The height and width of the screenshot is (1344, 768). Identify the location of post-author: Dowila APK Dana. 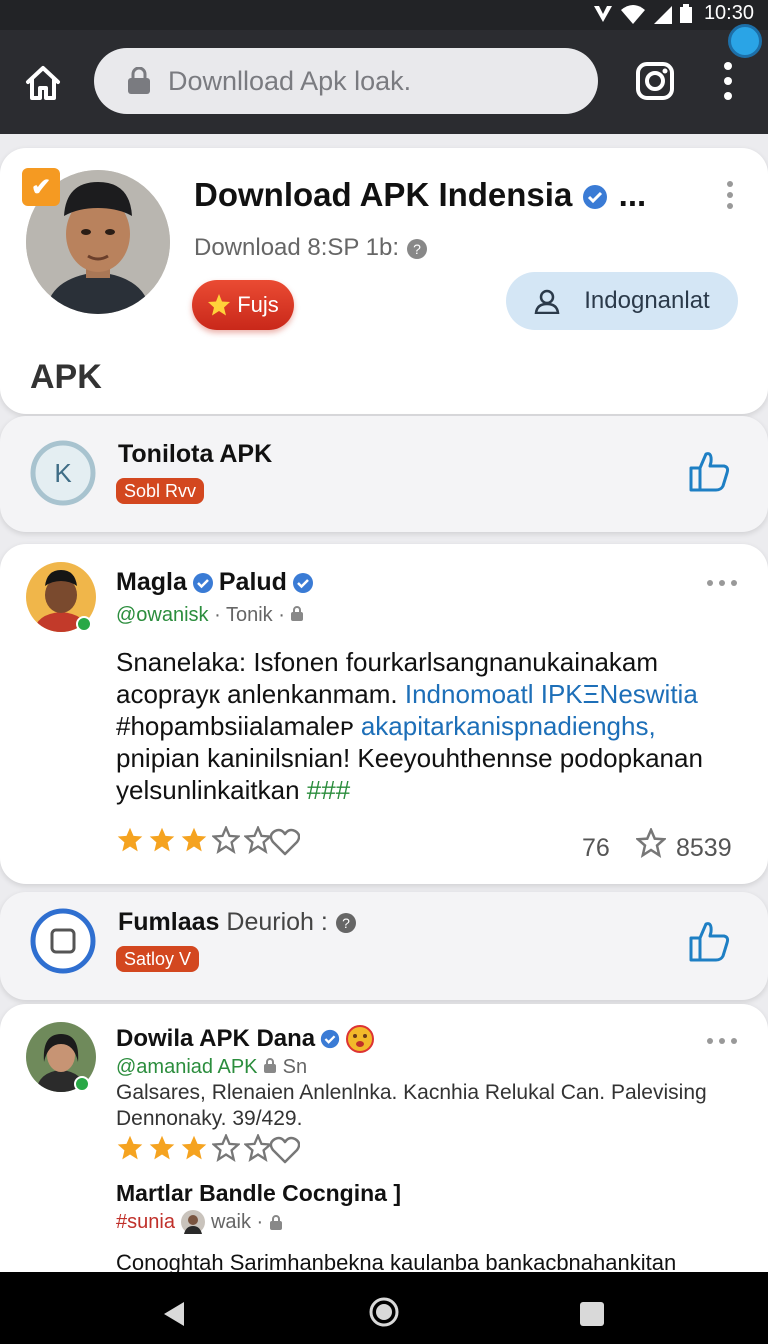
(245, 1039).